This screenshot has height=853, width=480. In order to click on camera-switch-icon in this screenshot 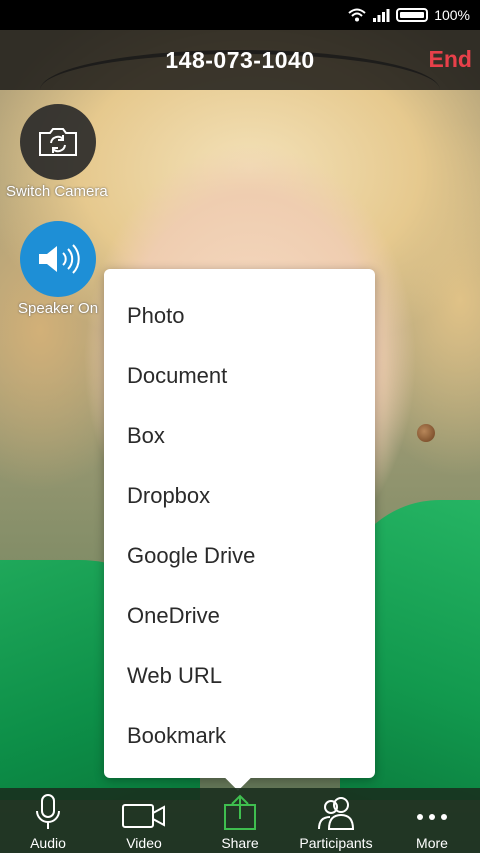, I will do `click(58, 142)`.